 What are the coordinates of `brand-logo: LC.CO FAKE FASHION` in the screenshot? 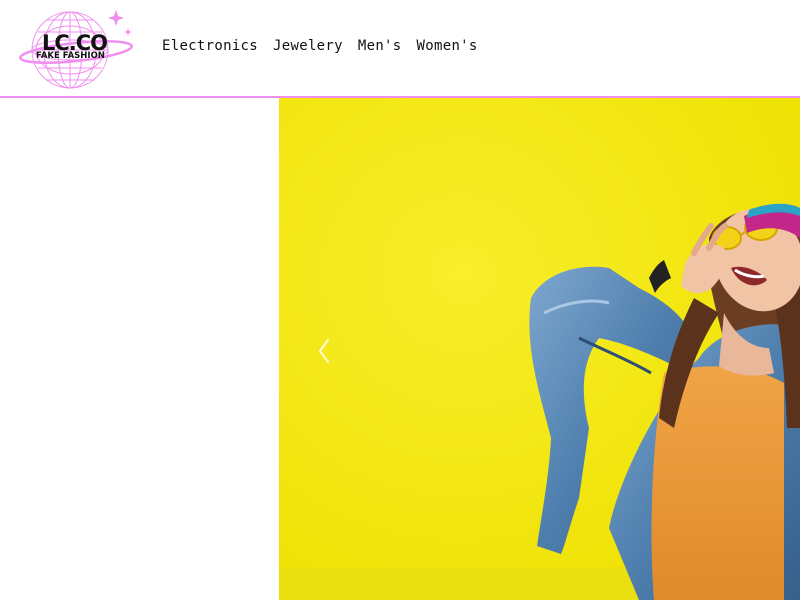 It's located at (76, 50).